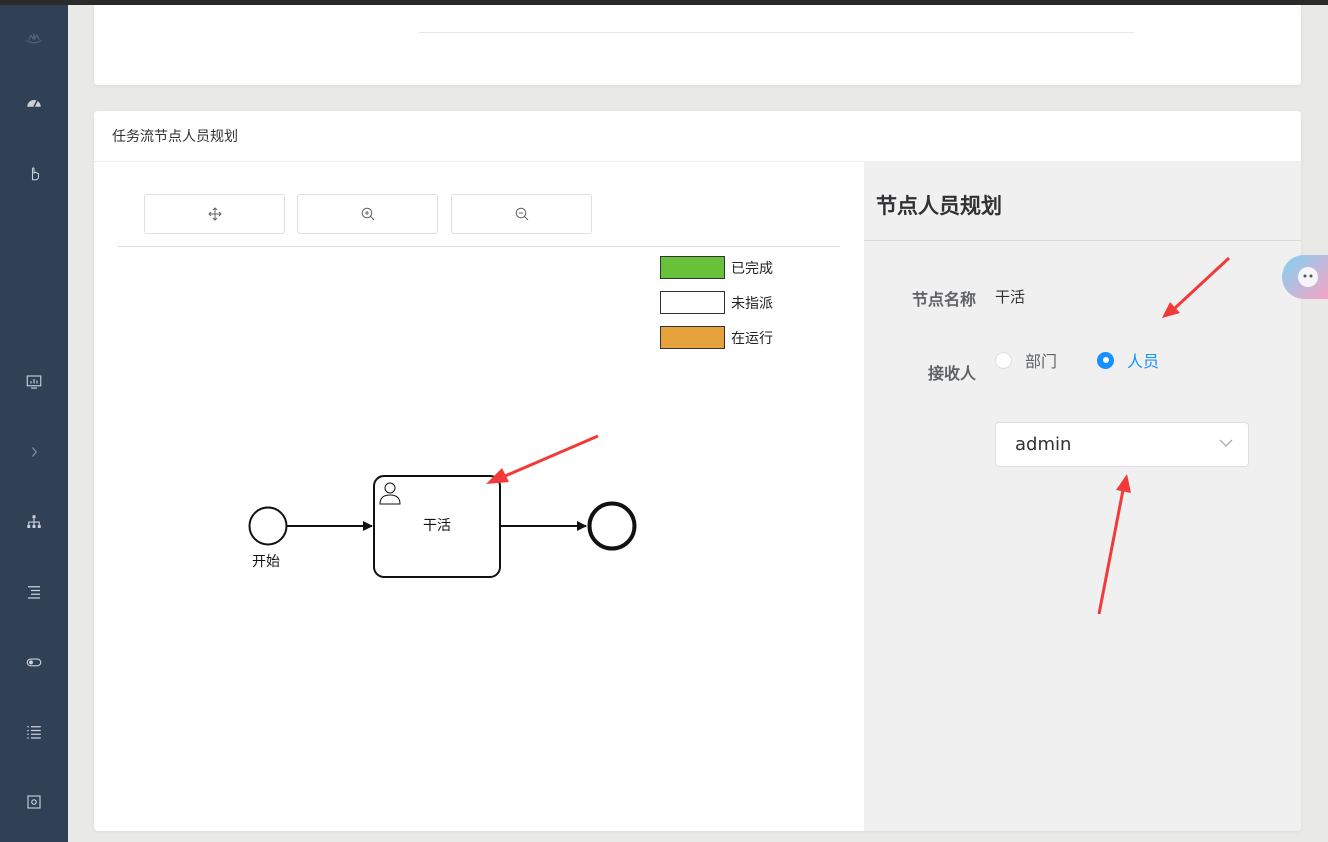  Describe the element at coordinates (697, 45) in the screenshot. I see `top-card` at that location.